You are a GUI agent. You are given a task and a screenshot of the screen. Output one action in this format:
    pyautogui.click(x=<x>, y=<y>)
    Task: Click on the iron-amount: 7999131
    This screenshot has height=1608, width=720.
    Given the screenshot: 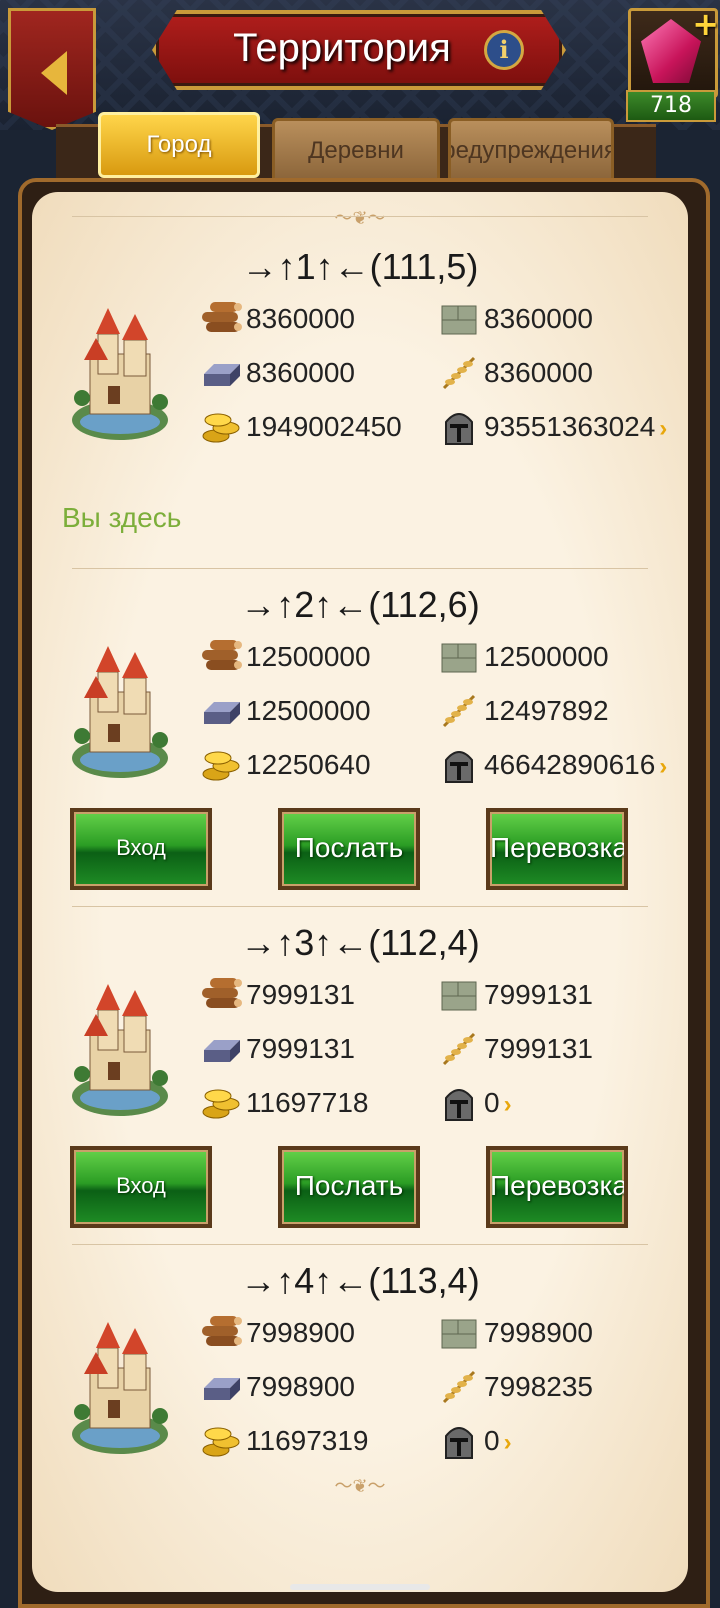 What is the action you would take?
    pyautogui.click(x=301, y=1048)
    